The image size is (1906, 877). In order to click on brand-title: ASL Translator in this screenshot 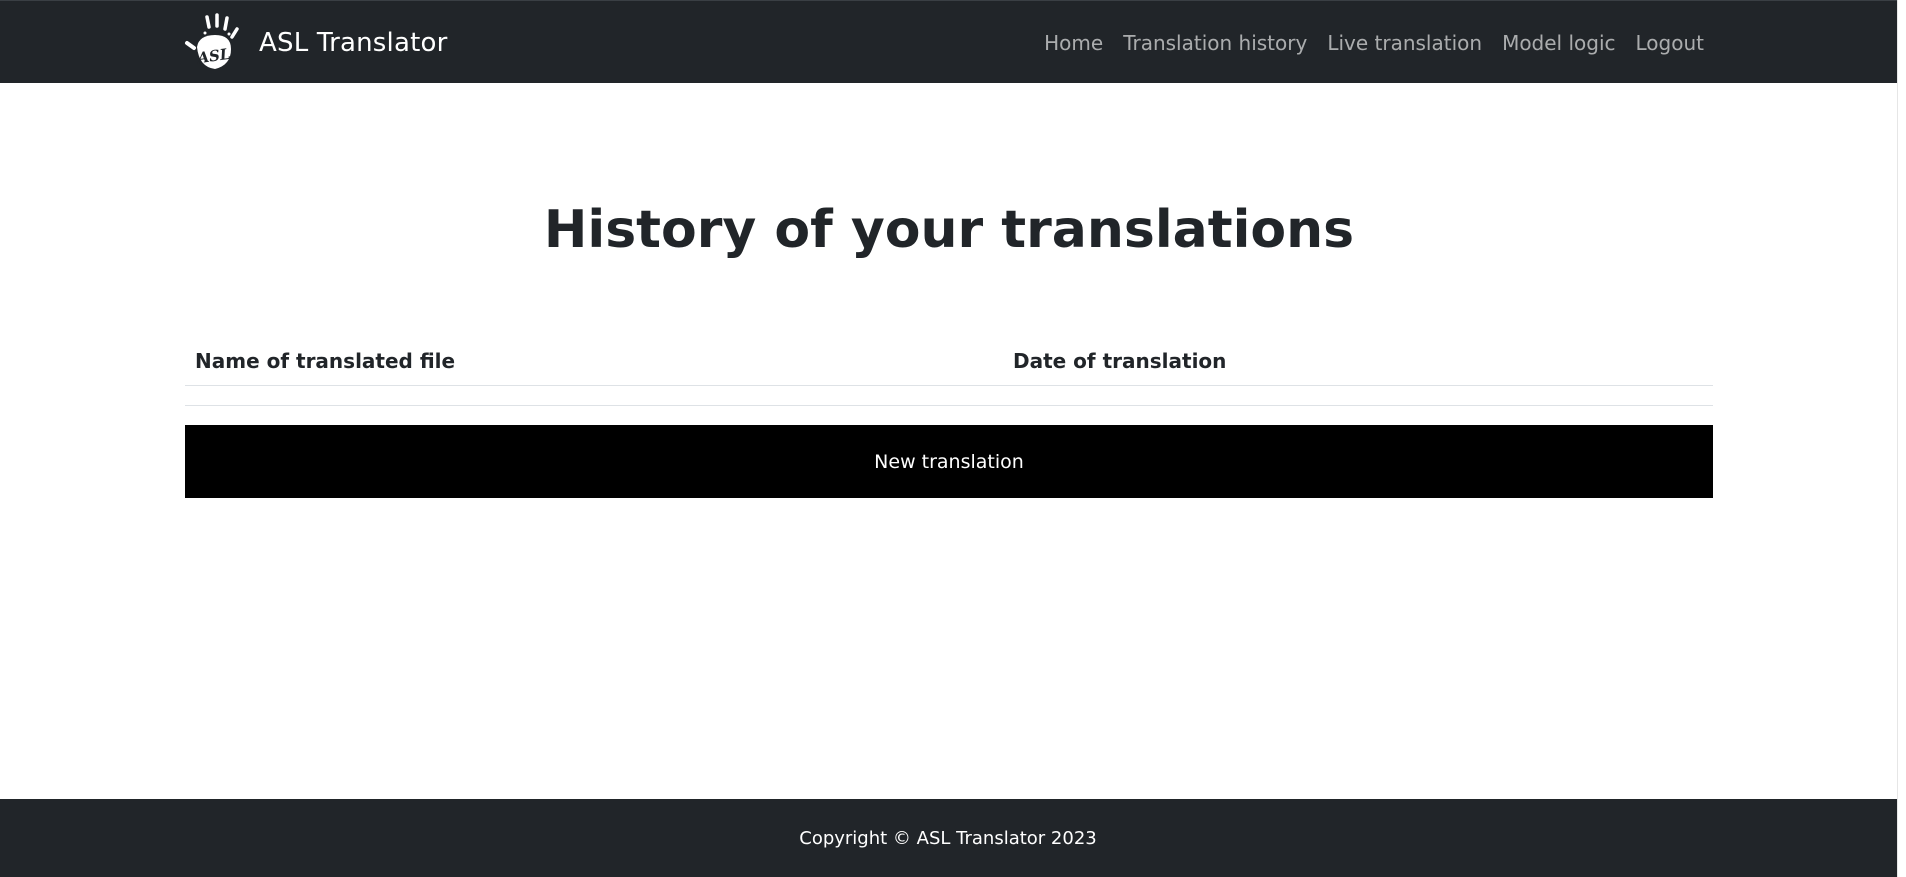, I will do `click(353, 43)`.